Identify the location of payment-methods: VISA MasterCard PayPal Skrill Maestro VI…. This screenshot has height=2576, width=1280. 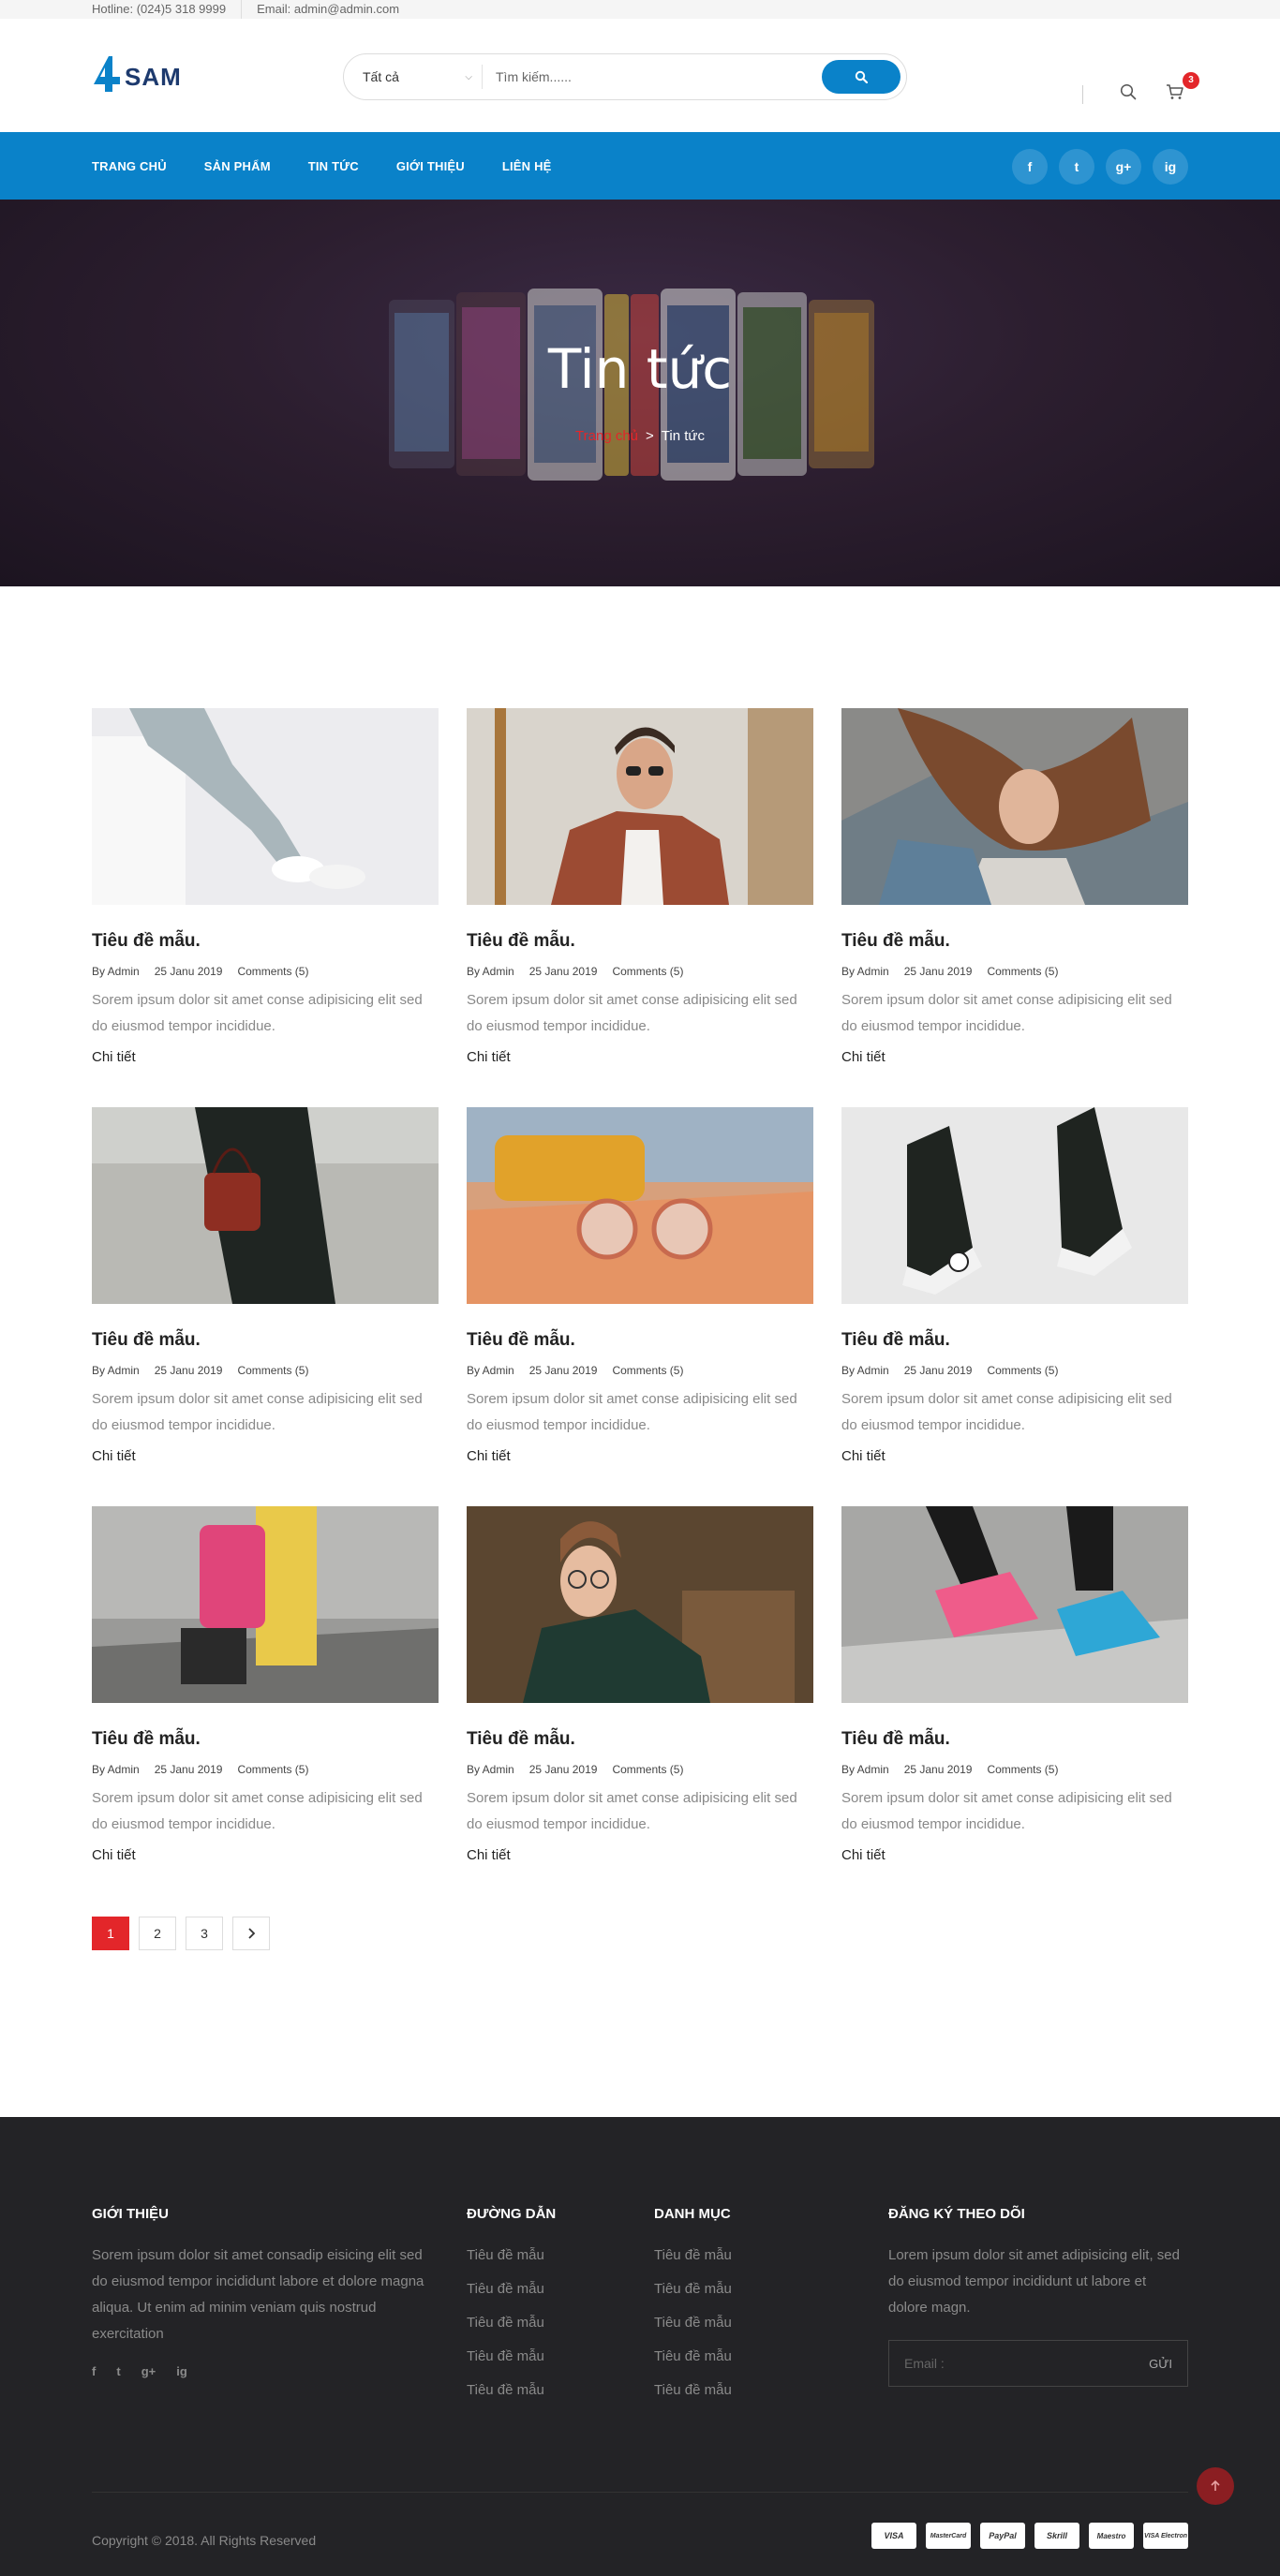
(1025, 2536).